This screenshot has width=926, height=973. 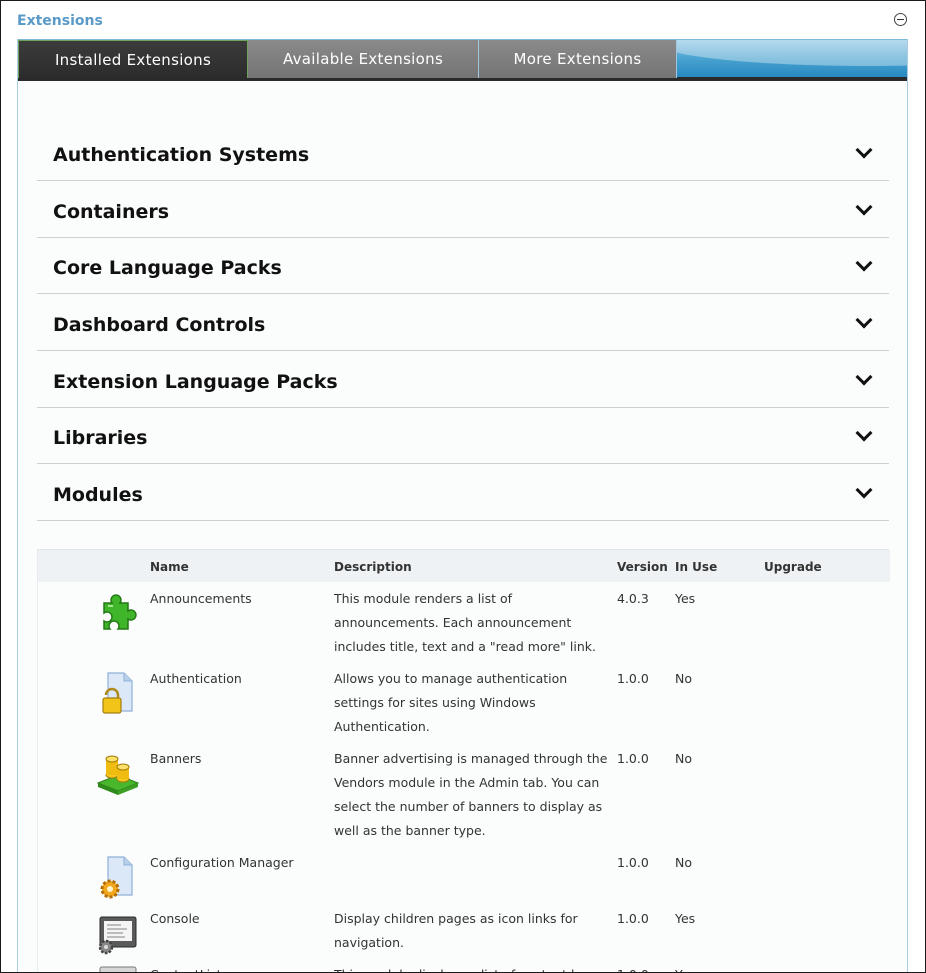 What do you see at coordinates (633, 598) in the screenshot?
I see `module-version: 4.0.3` at bounding box center [633, 598].